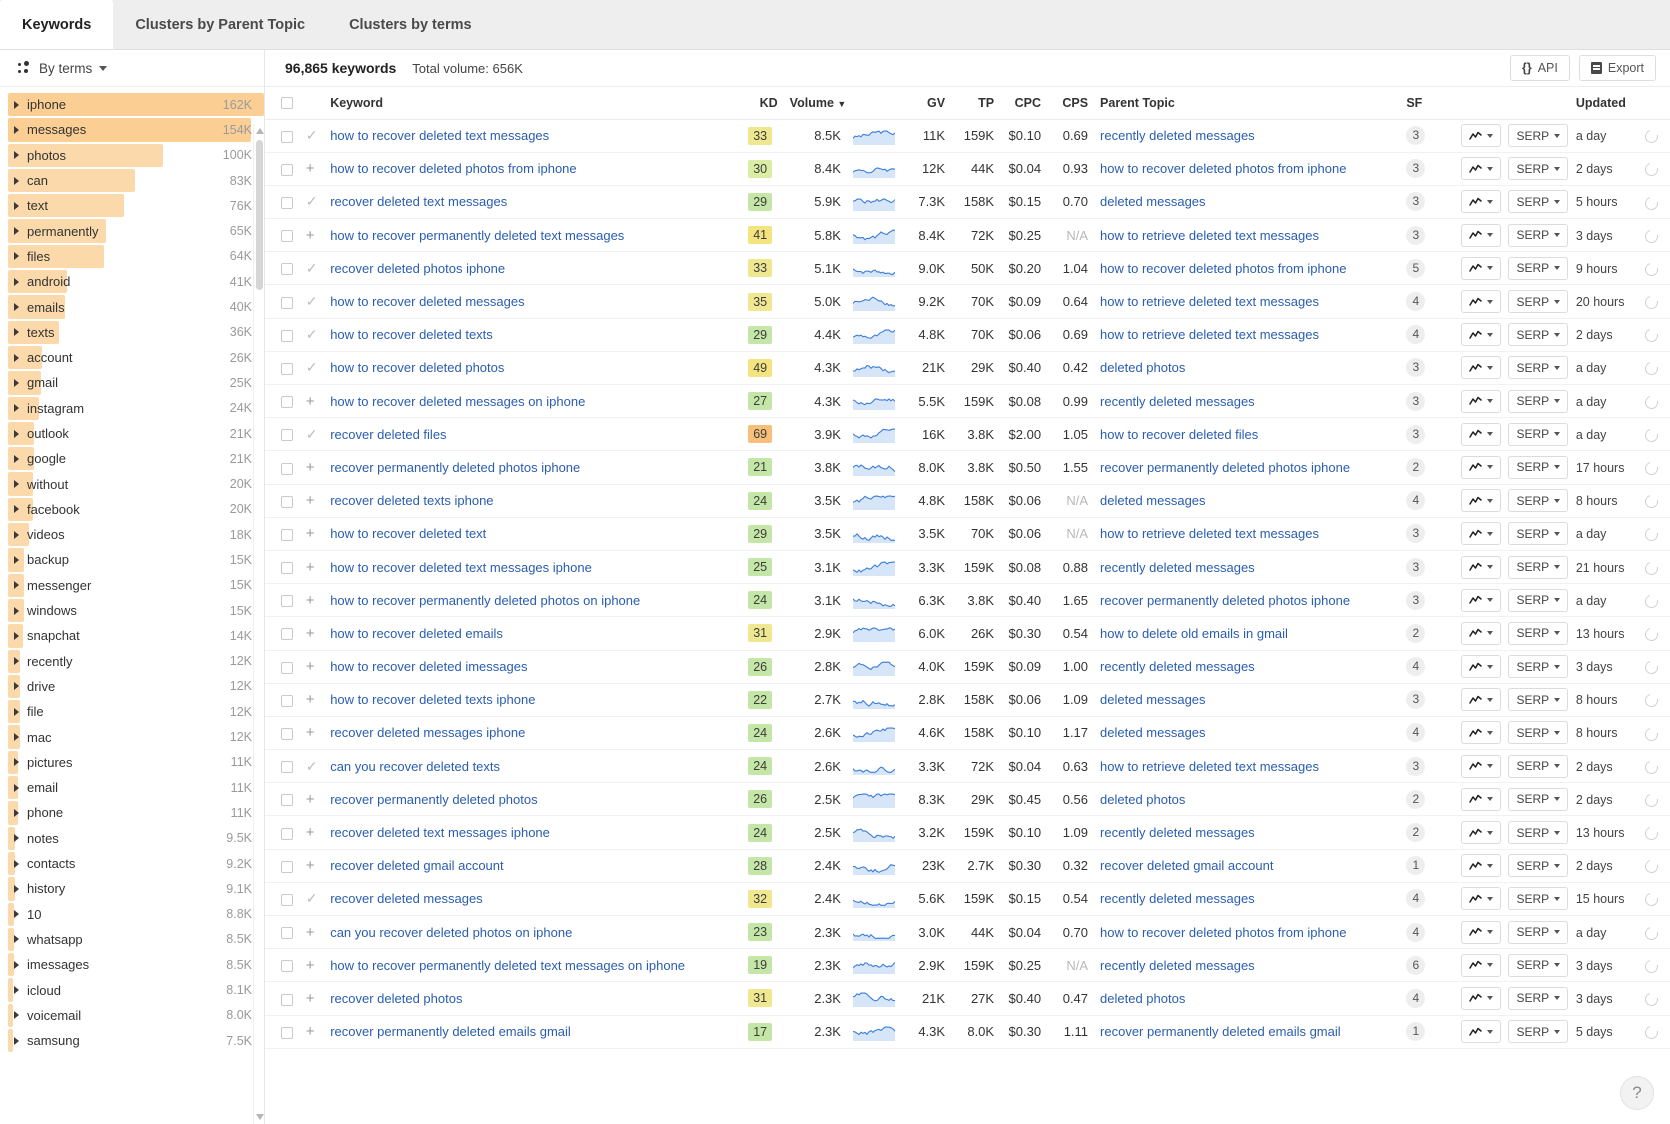  What do you see at coordinates (132, 787) in the screenshot?
I see `sidebar-term-email: email 11K` at bounding box center [132, 787].